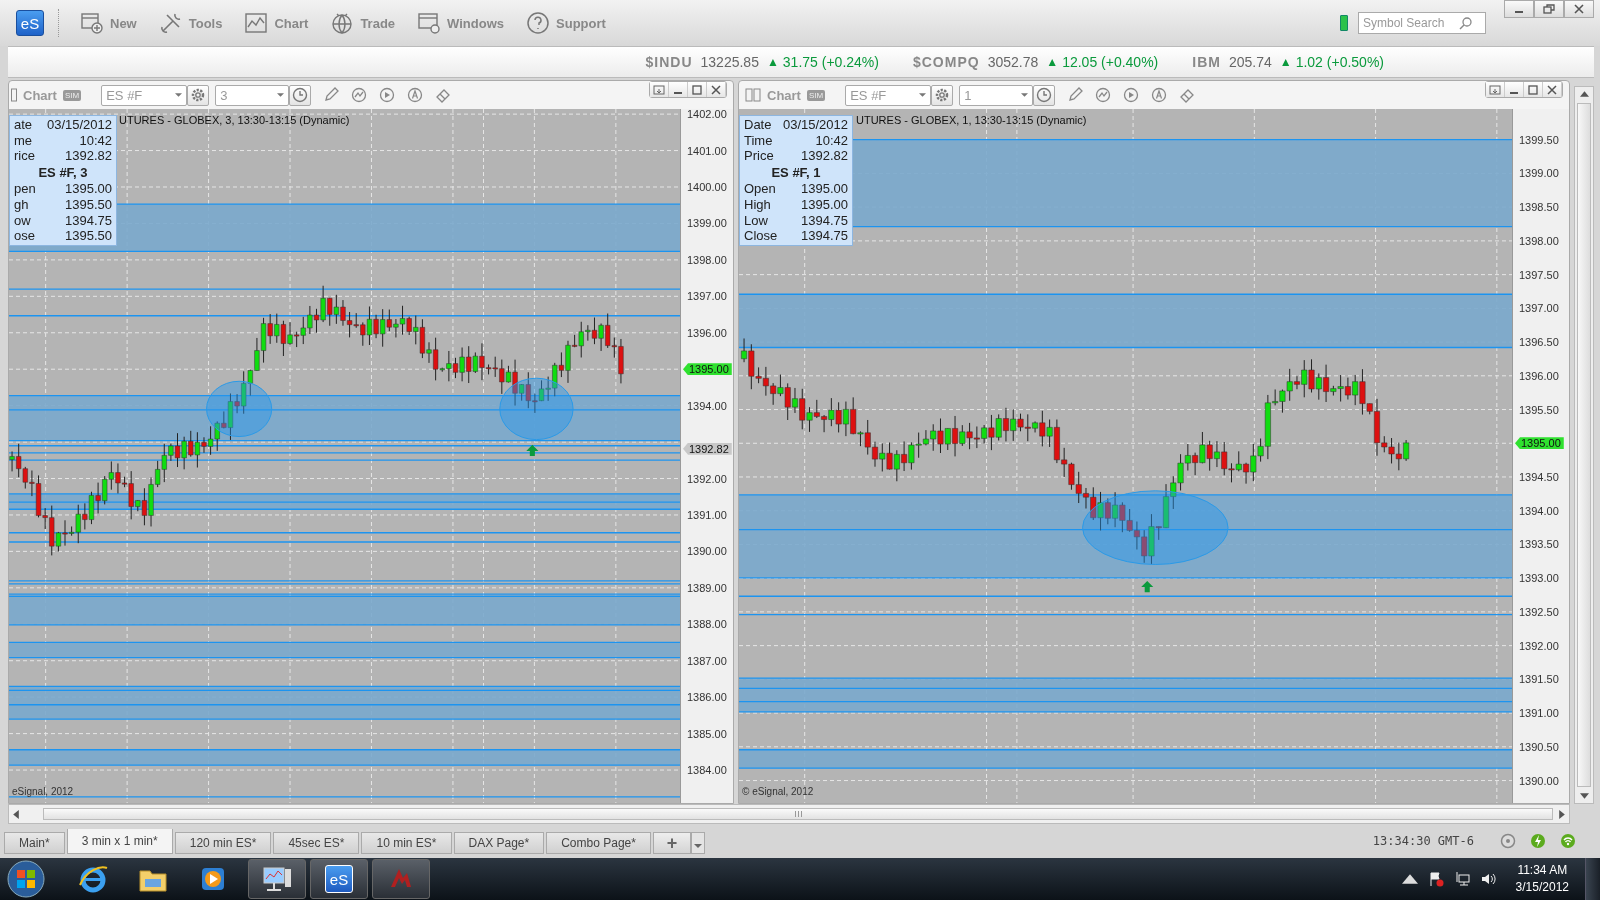  What do you see at coordinates (108, 23) in the screenshot?
I see `toolbar-button: New` at bounding box center [108, 23].